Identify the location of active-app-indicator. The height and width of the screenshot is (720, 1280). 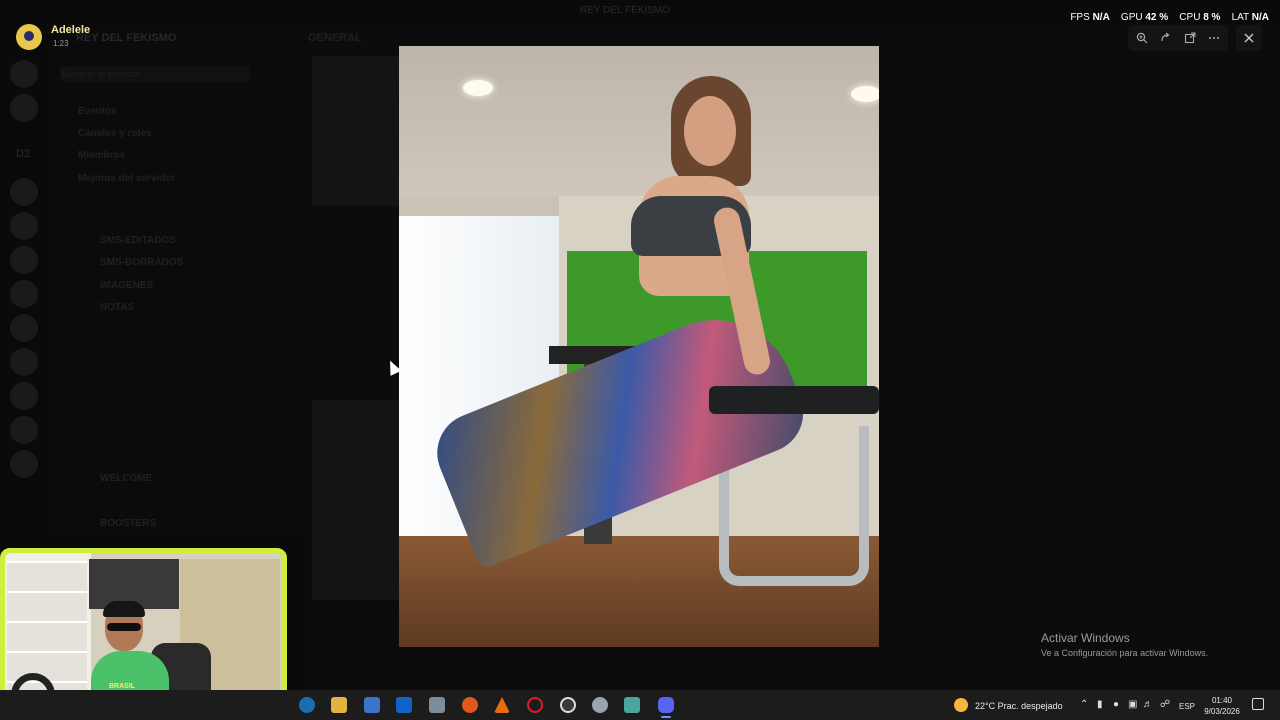
(666, 717).